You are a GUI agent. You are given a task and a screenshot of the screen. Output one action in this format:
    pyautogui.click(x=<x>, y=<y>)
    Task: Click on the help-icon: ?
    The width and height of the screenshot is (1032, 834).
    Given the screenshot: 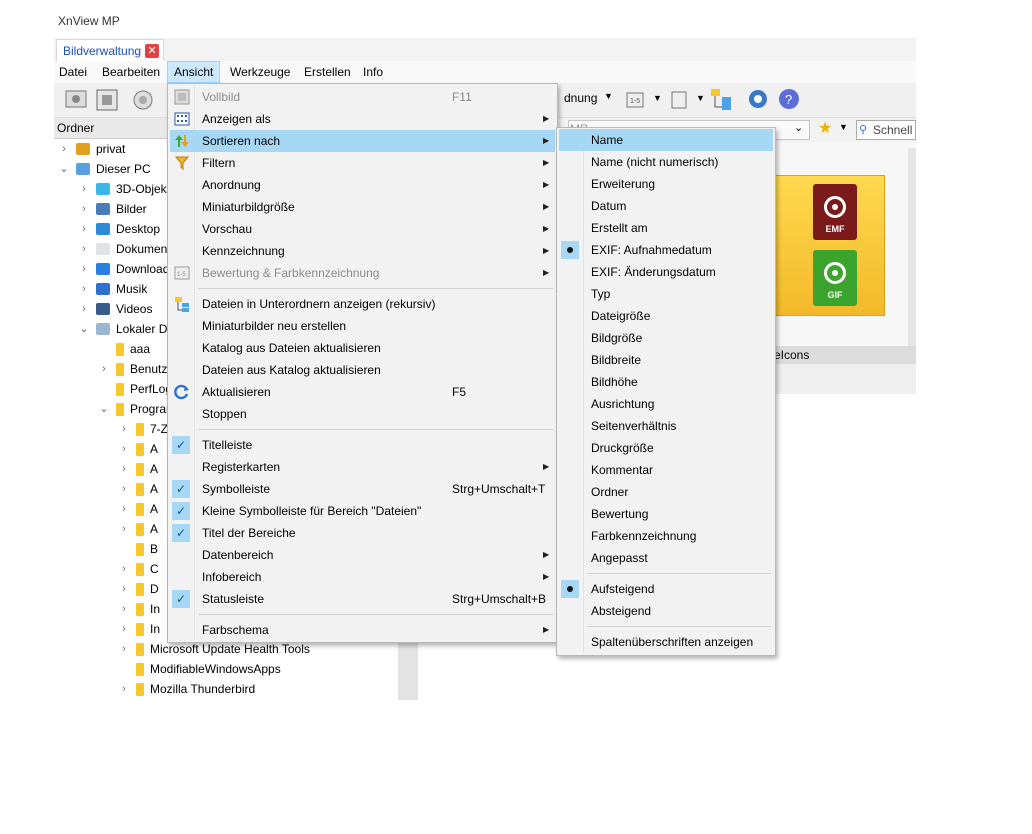 What is the action you would take?
    pyautogui.click(x=789, y=99)
    